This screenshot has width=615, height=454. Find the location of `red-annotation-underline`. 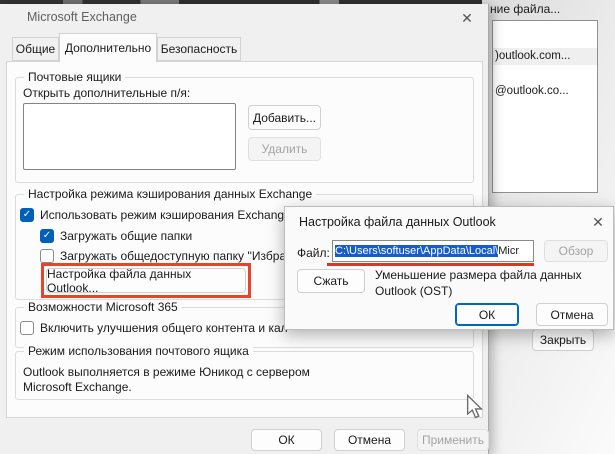

red-annotation-underline is located at coordinates (430, 264).